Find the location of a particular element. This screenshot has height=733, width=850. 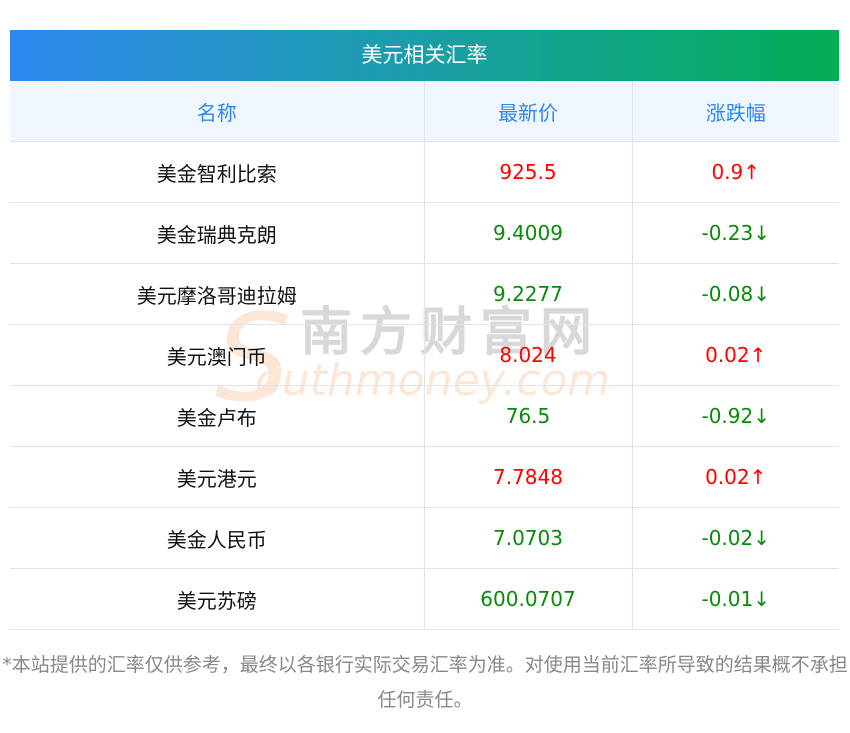

price-cell: 600.0707 is located at coordinates (528, 599).